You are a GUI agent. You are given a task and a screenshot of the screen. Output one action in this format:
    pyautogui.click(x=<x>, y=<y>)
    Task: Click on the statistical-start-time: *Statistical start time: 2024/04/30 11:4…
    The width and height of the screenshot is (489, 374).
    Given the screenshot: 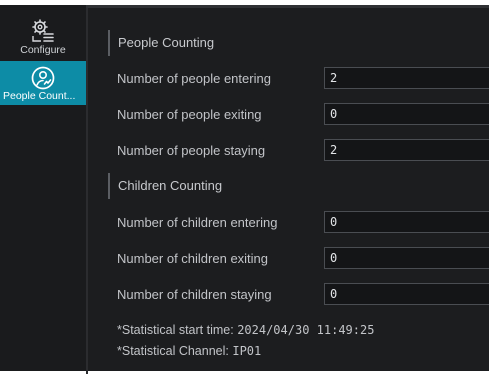 What is the action you would take?
    pyautogui.click(x=245, y=330)
    